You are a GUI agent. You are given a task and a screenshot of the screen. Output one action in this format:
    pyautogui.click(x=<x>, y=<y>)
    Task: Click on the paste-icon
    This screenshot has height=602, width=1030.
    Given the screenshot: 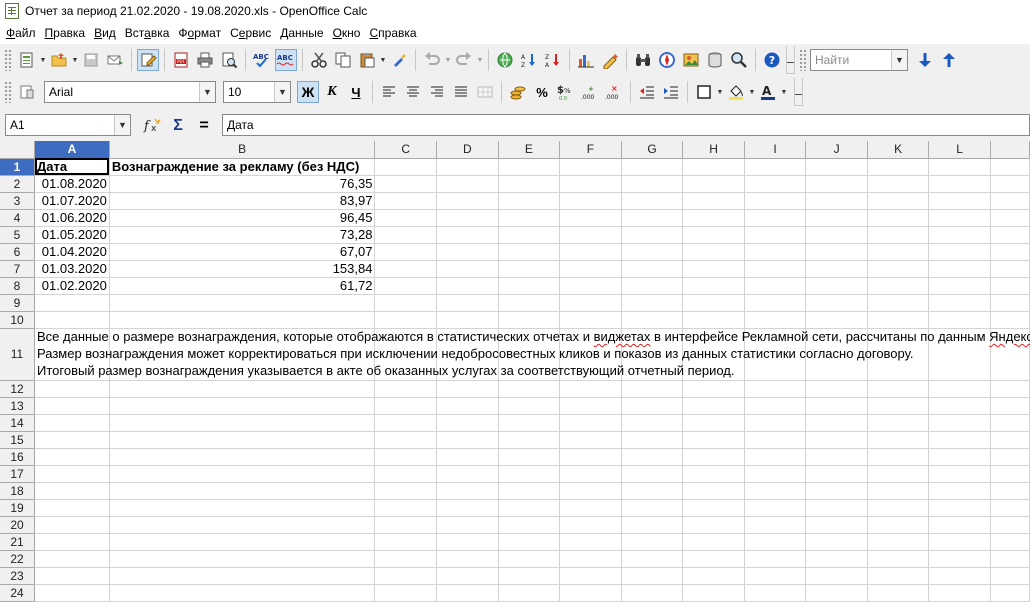 What is the action you would take?
    pyautogui.click(x=367, y=60)
    